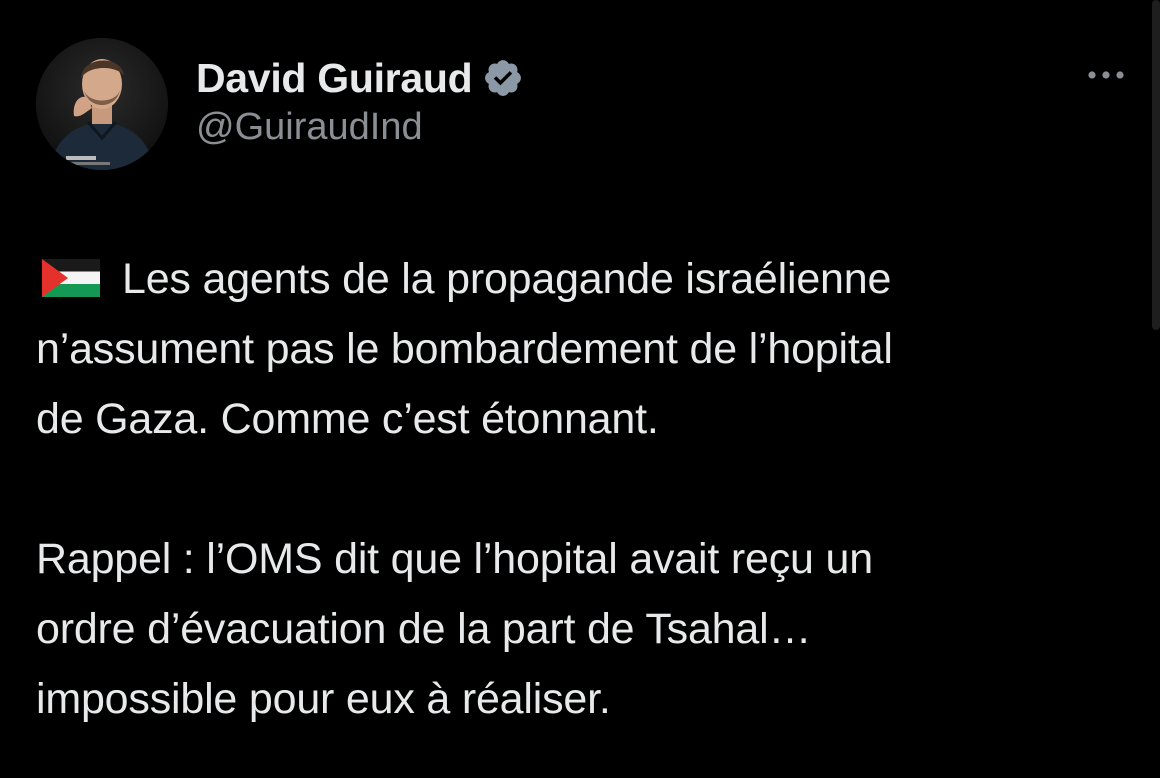 This screenshot has height=778, width=1160. What do you see at coordinates (334, 78) in the screenshot?
I see `author-display-name: David Guiraud` at bounding box center [334, 78].